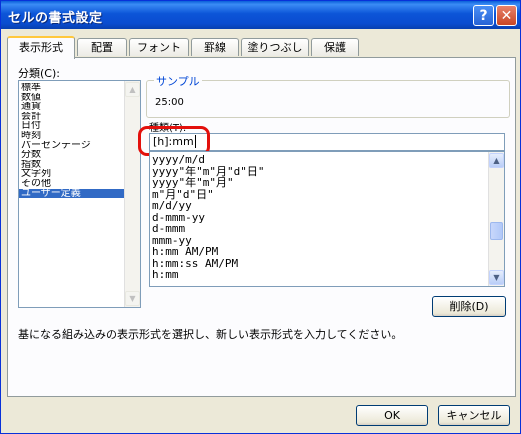  I want to click on format-item: d-mmm-yy, so click(327, 217).